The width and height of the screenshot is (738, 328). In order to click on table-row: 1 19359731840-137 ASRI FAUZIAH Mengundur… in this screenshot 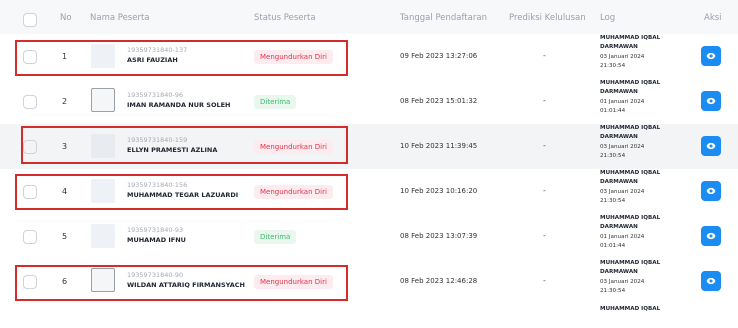, I will do `click(369, 57)`.